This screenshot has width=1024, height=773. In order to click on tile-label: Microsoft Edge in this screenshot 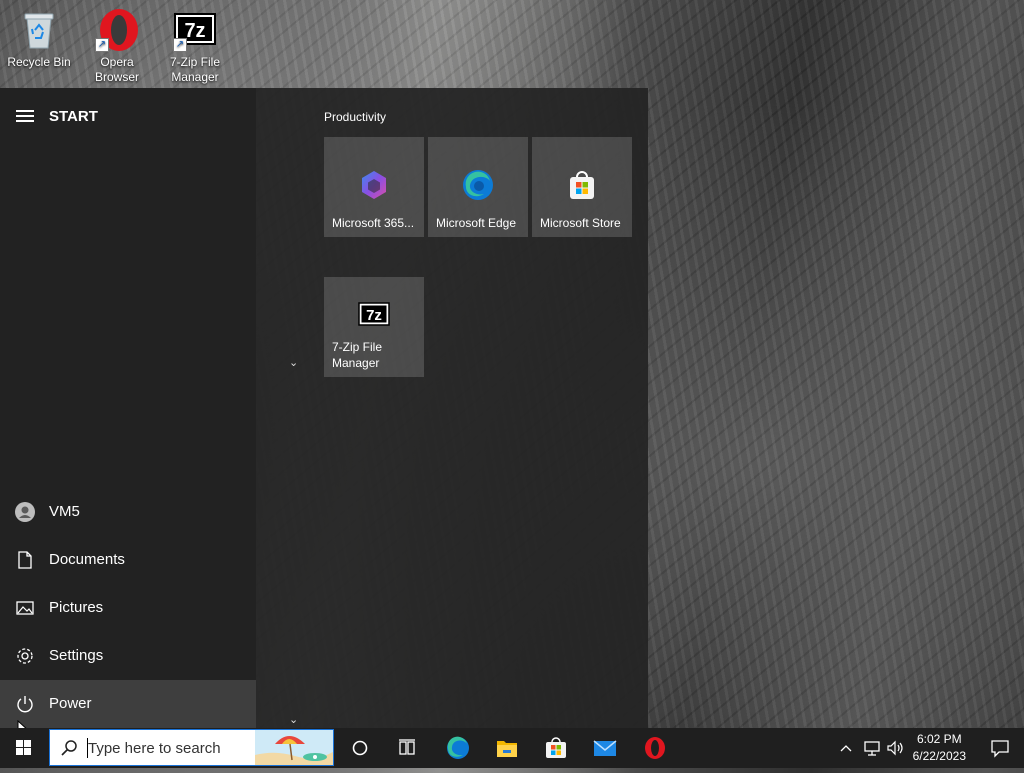, I will do `click(476, 223)`.